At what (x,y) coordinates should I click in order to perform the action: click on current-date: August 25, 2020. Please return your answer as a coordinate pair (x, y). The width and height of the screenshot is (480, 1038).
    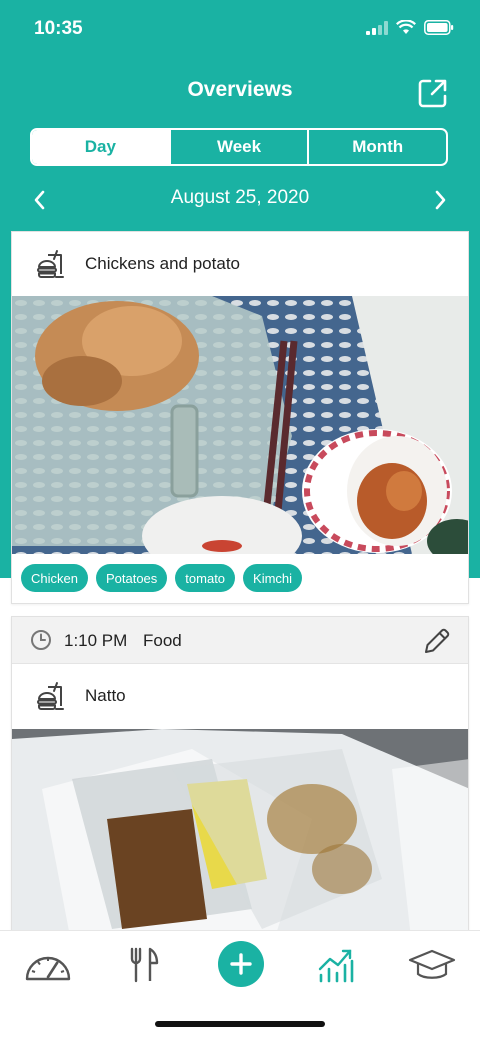
    Looking at the image, I should click on (240, 197).